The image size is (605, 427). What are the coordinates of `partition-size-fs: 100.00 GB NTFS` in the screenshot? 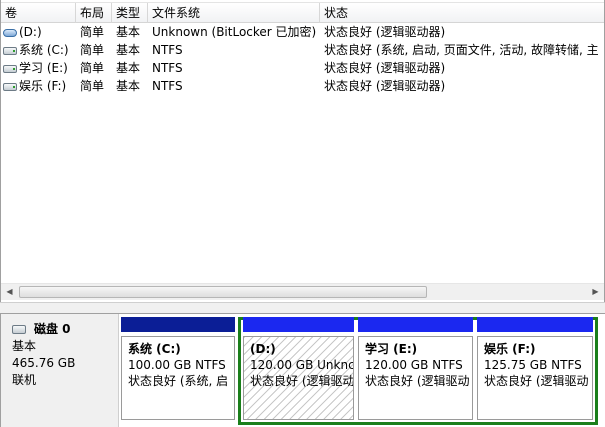 It's located at (177, 365).